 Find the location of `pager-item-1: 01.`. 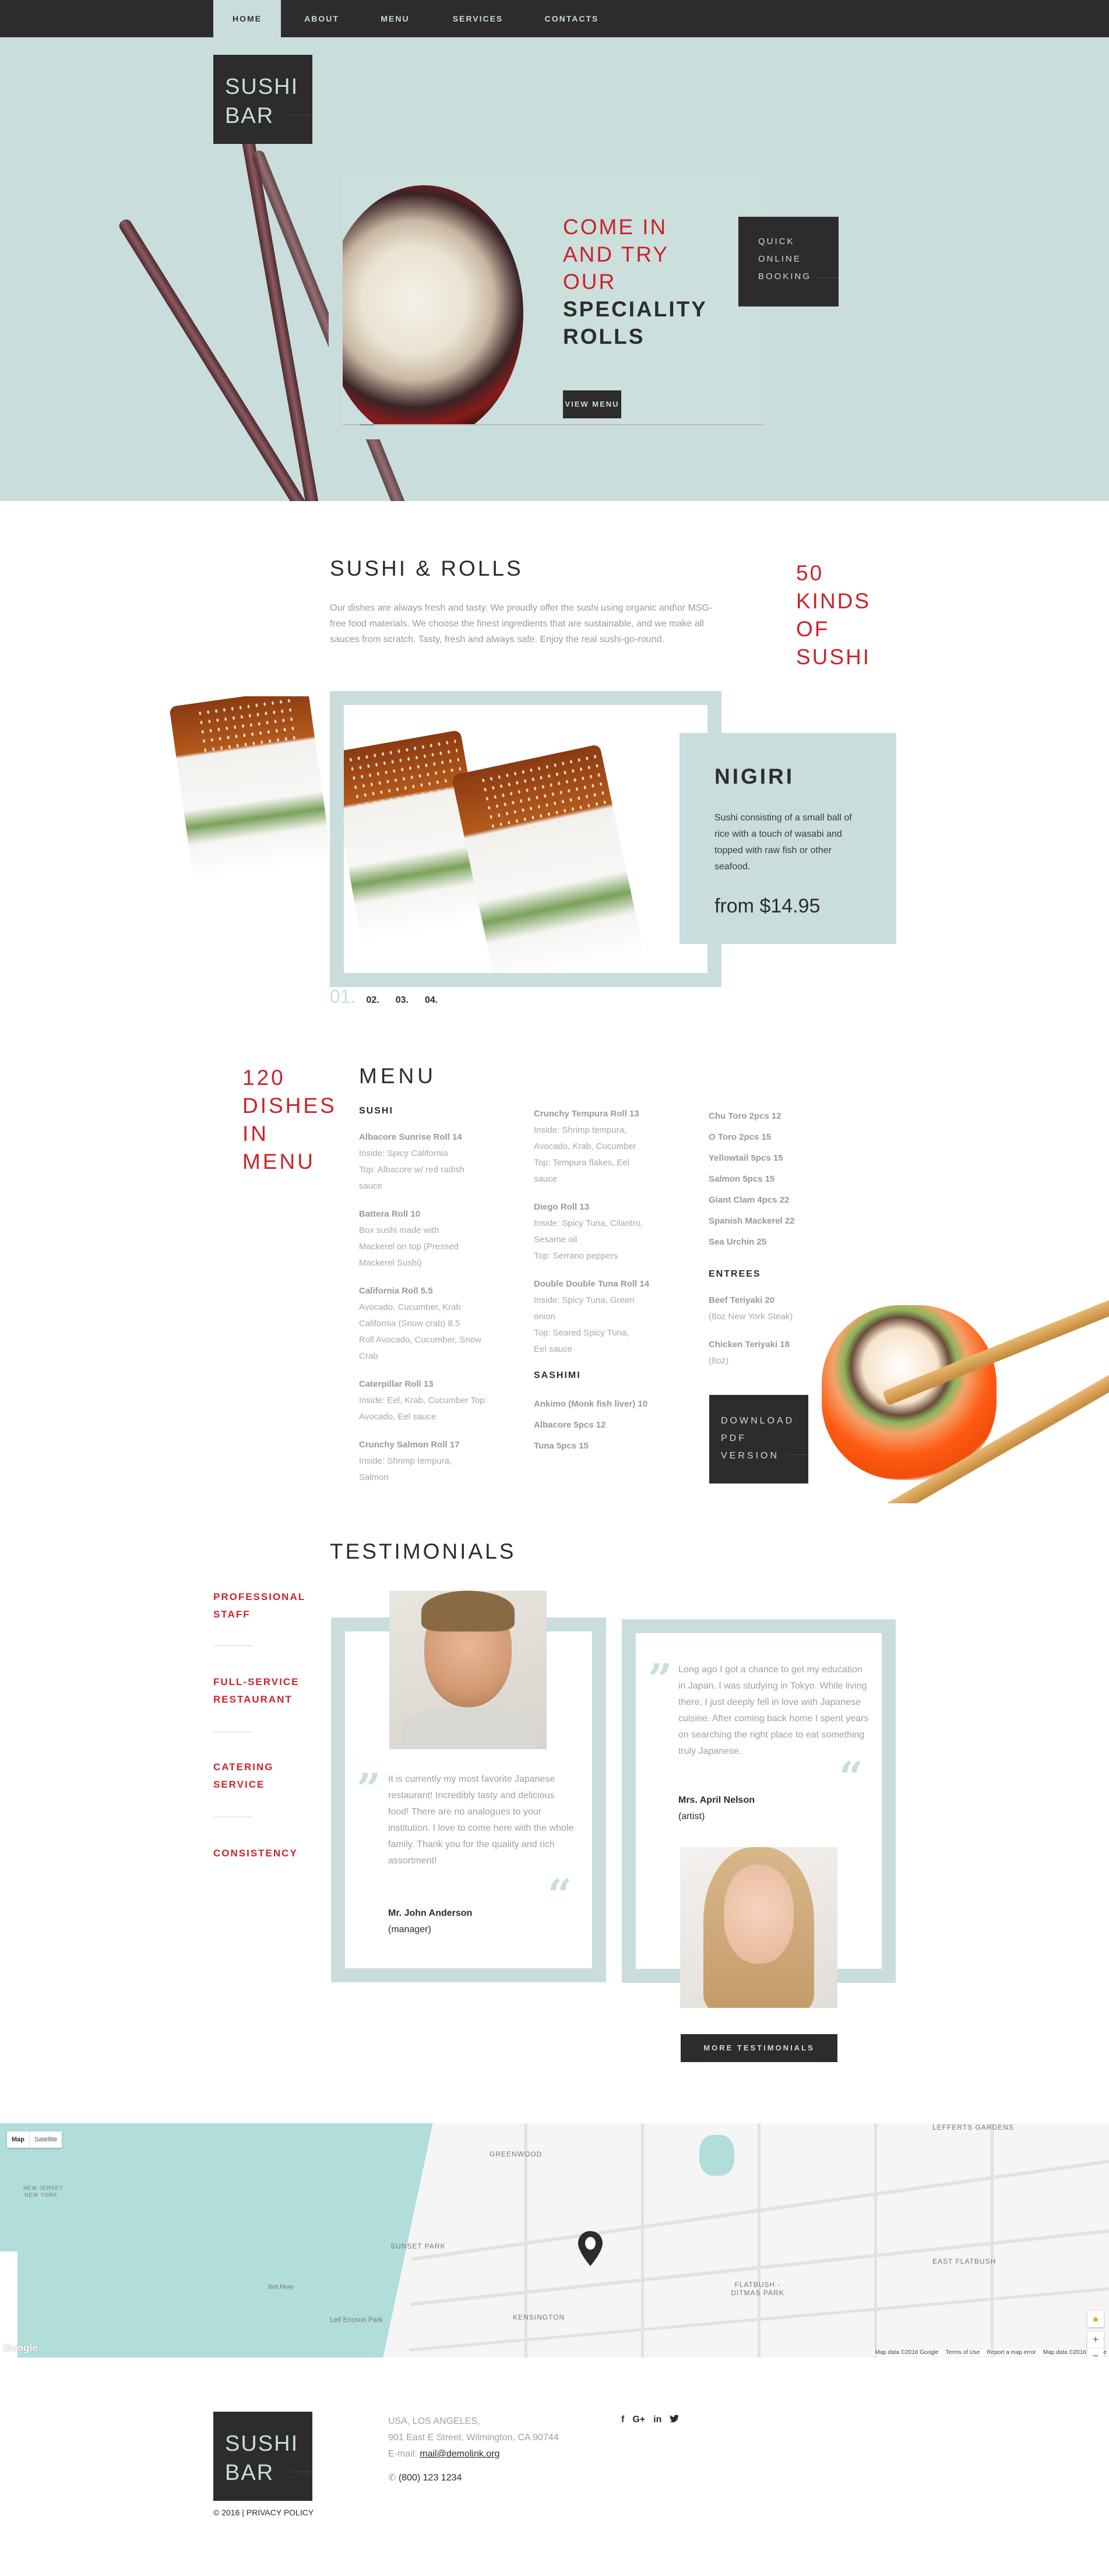

pager-item-1: 01. is located at coordinates (342, 997).